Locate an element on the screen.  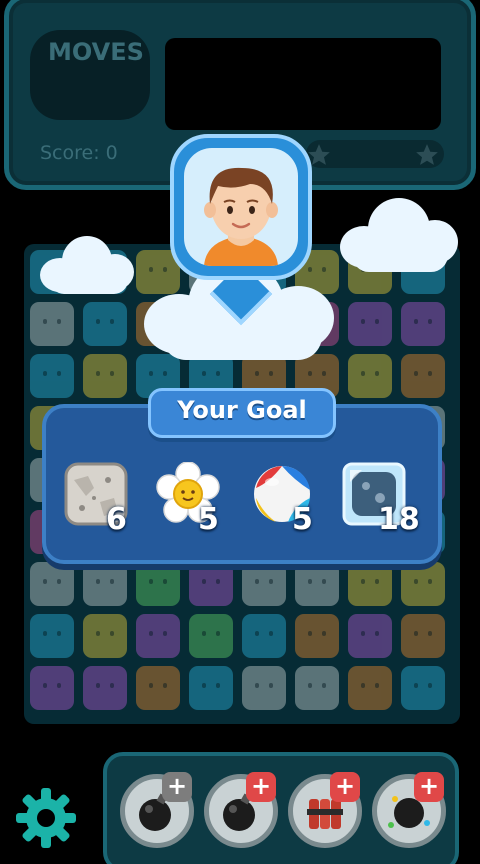
goal-stone-block: 6 is located at coordinates (102, 498).